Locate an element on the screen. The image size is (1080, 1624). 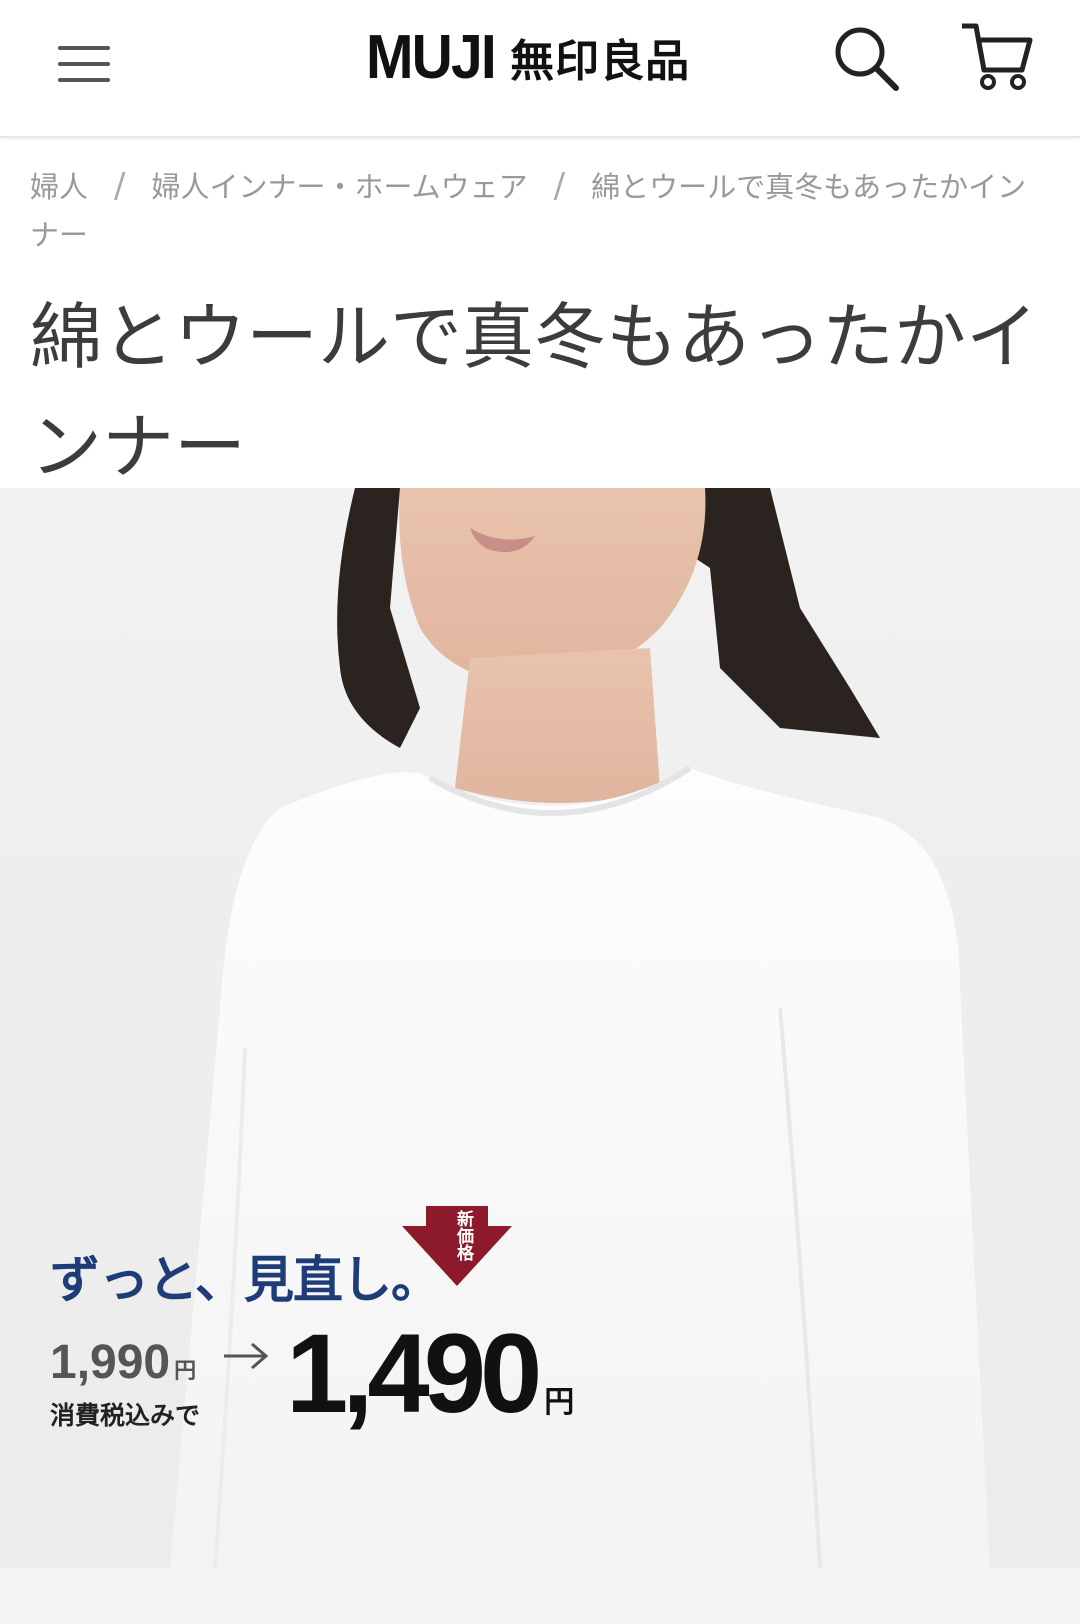
search-icon is located at coordinates (868, 60).